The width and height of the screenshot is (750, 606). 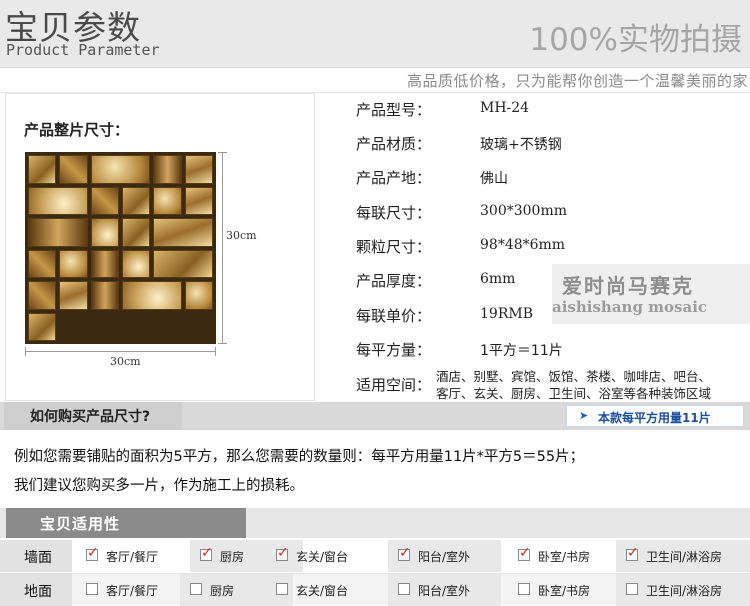 What do you see at coordinates (125, 361) in the screenshot?
I see `width-dimension-label: 30cm` at bounding box center [125, 361].